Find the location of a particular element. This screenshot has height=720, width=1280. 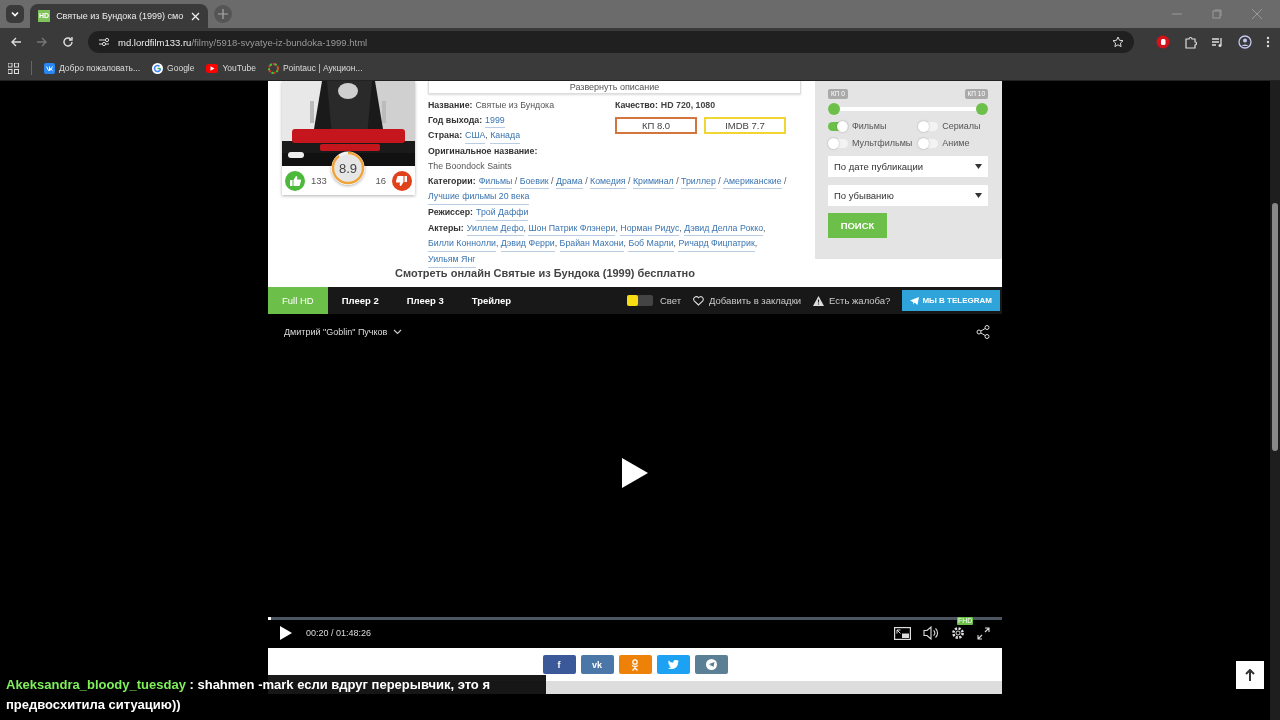

toggle-label: Сериалы is located at coordinates (961, 126).